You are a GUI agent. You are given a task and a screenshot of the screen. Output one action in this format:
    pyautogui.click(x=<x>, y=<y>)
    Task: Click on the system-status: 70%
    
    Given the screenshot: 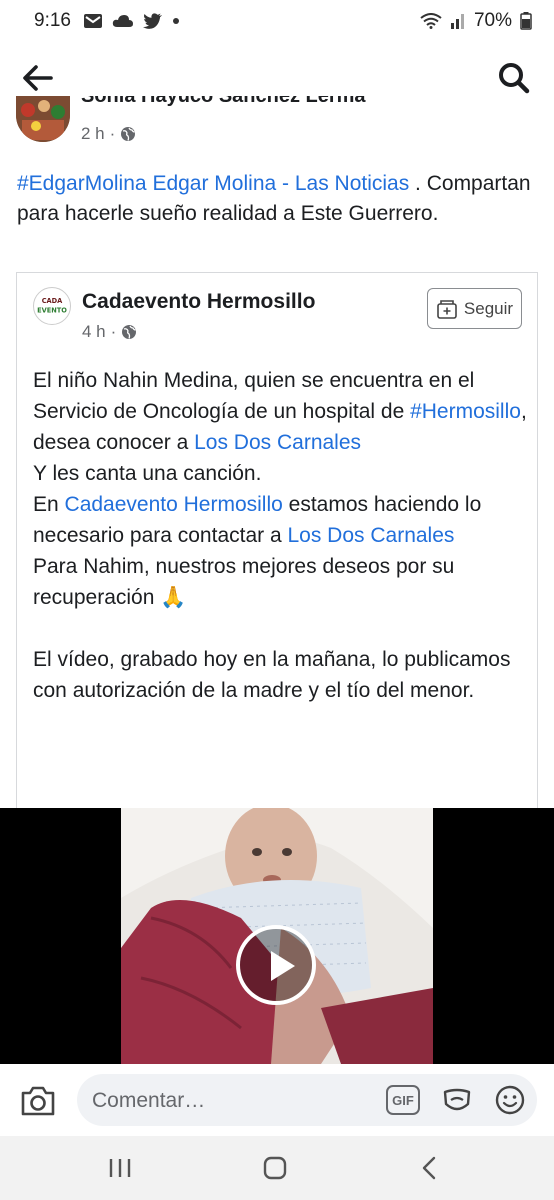 What is the action you would take?
    pyautogui.click(x=476, y=21)
    